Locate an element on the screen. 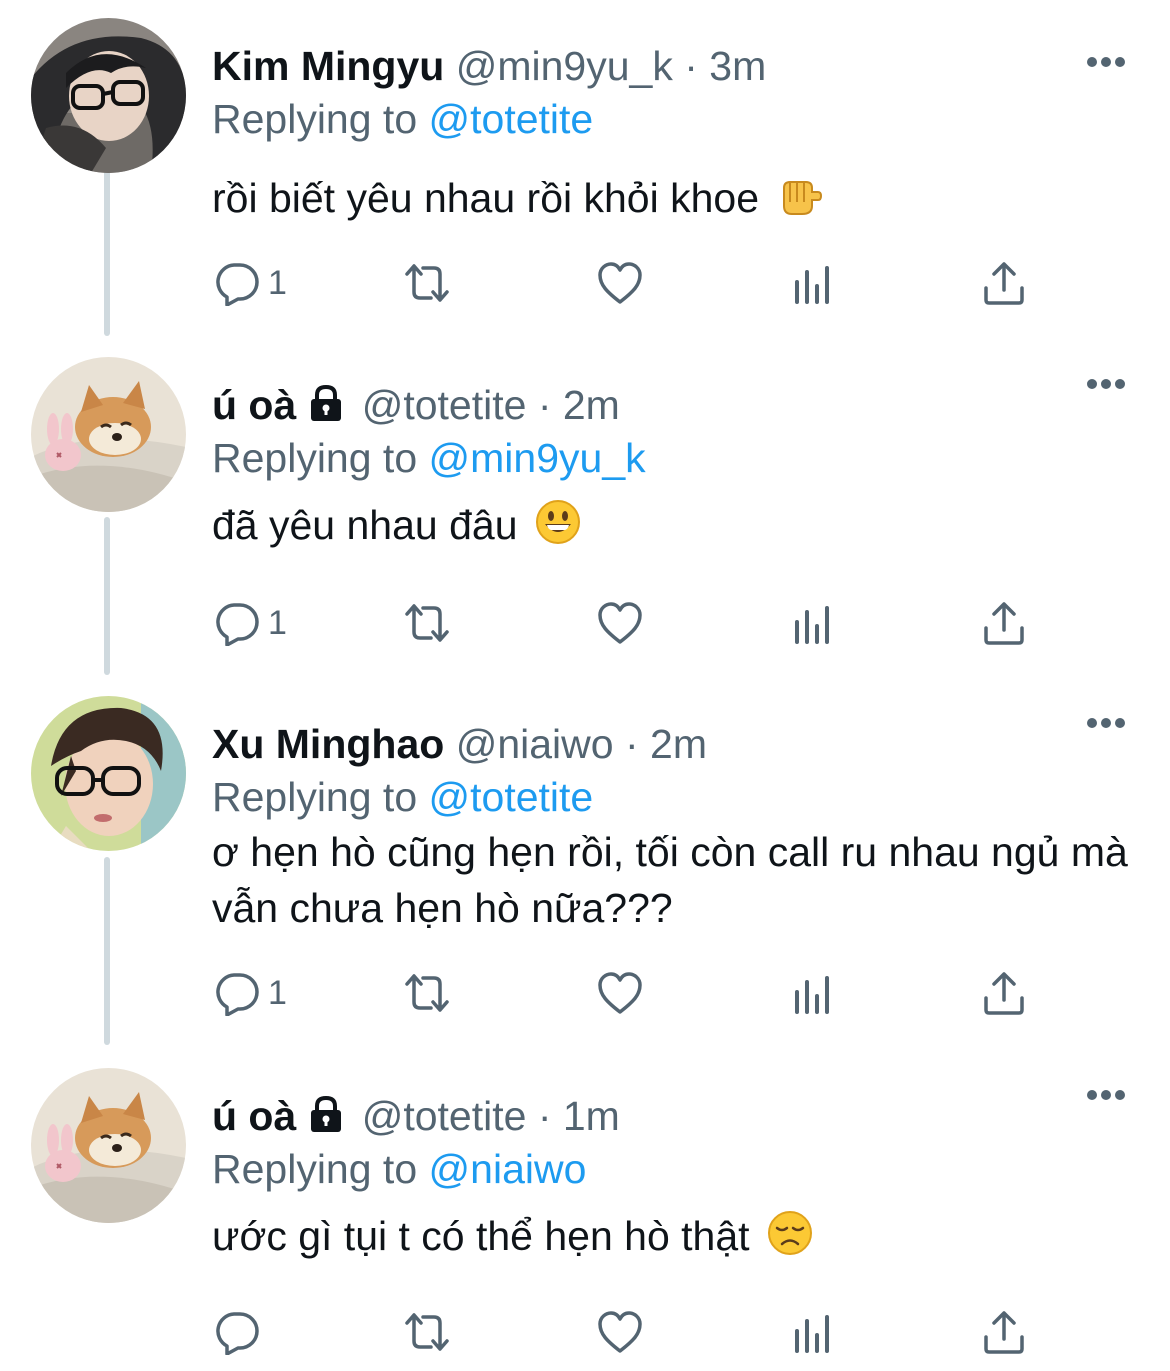 Image resolution: width=1170 pixels, height=1371 pixels. mention-link: @niaiwo is located at coordinates (508, 1169).